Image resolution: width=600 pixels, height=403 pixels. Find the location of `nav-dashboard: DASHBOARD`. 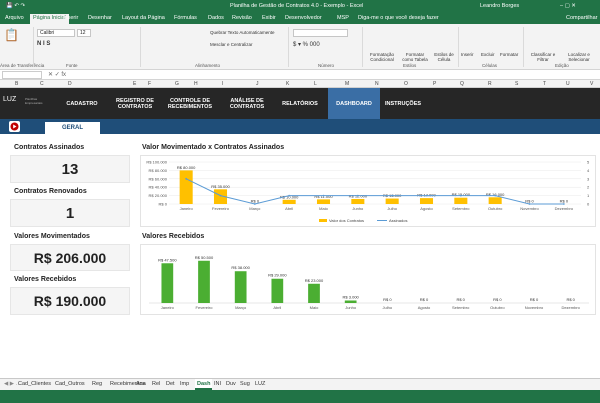

nav-dashboard: DASHBOARD is located at coordinates (354, 103).